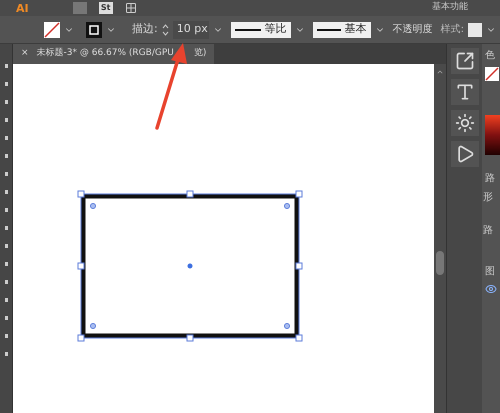  What do you see at coordinates (475, 29) in the screenshot?
I see `style-swatch` at bounding box center [475, 29].